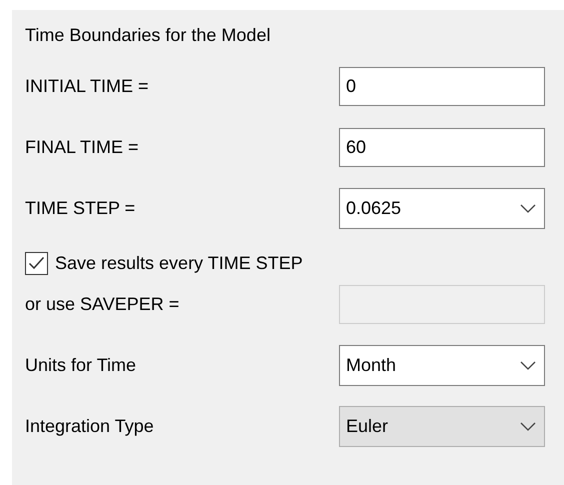 This screenshot has height=485, width=564. Describe the element at coordinates (442, 426) in the screenshot. I see `dropdown-field: Euler` at that location.